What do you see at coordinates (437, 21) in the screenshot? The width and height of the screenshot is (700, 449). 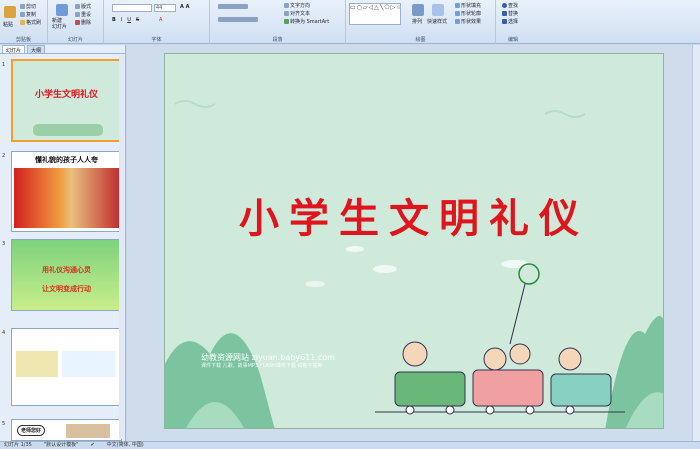 I see `quick-styles-button: 快速样式` at bounding box center [437, 21].